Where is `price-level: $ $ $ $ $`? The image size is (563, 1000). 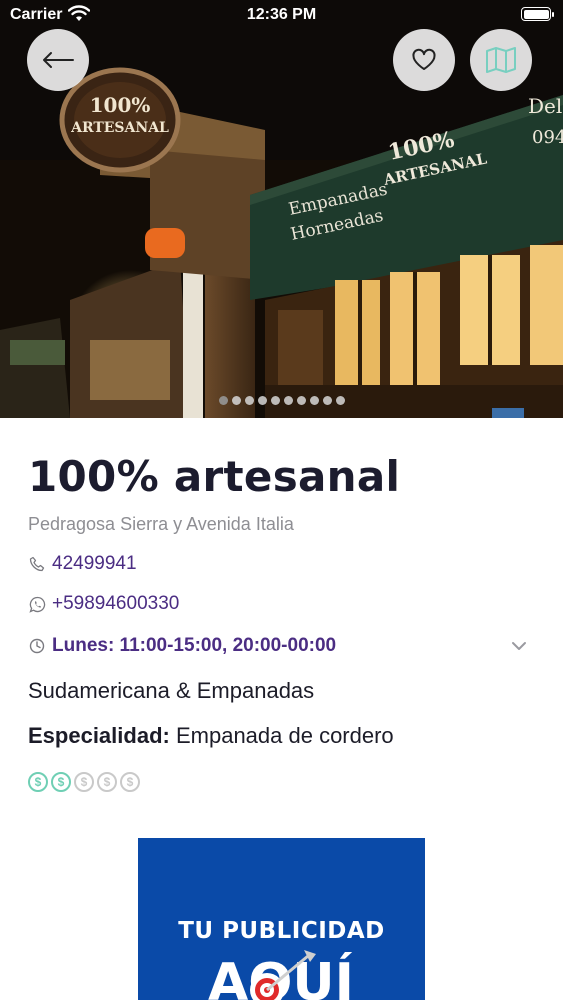 price-level: $ $ $ $ $ is located at coordinates (84, 782).